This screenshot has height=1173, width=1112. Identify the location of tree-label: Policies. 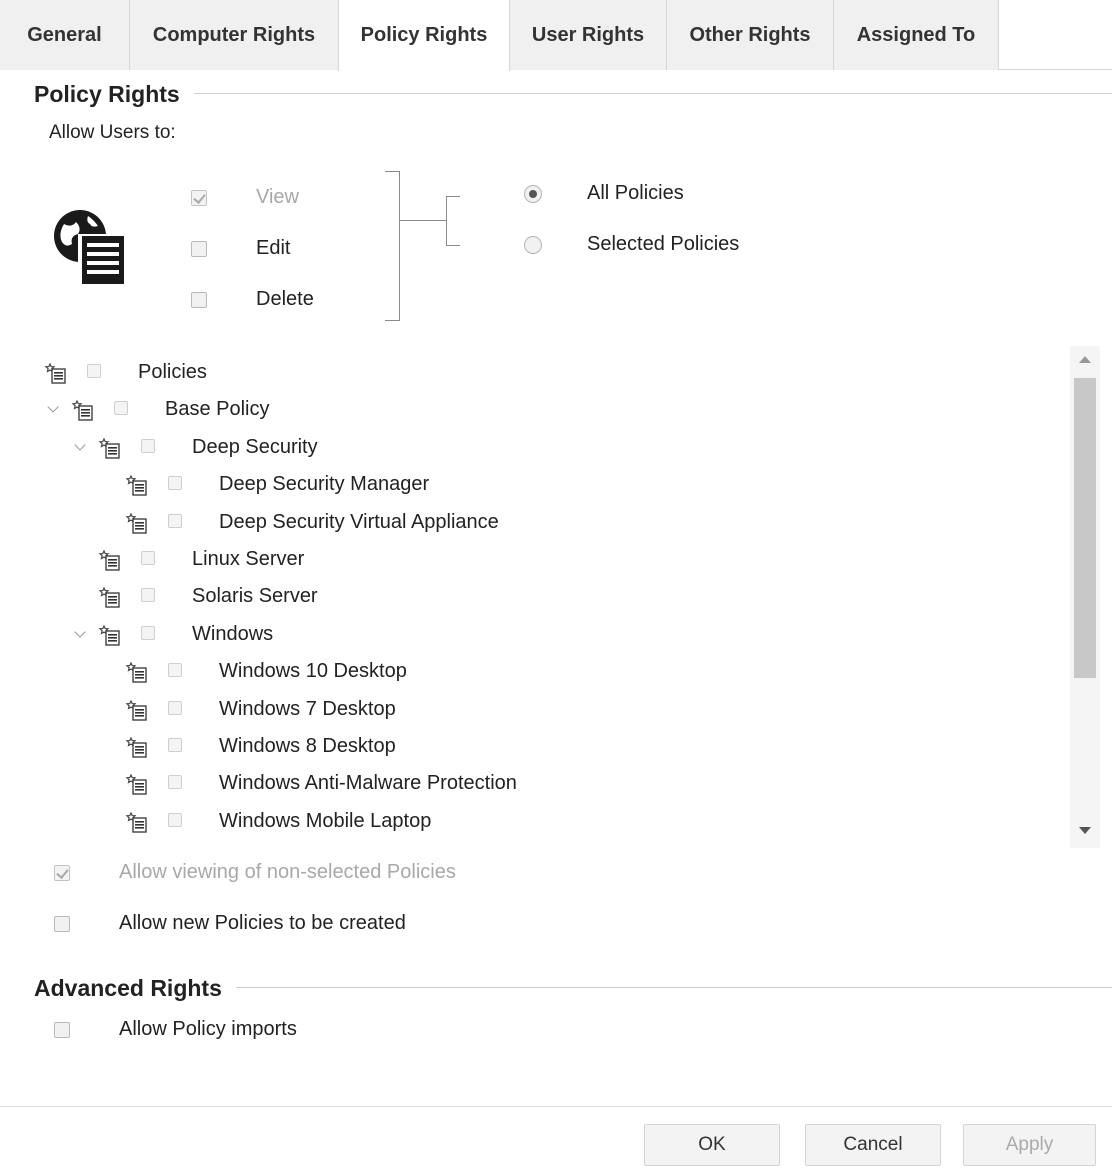
(172, 372).